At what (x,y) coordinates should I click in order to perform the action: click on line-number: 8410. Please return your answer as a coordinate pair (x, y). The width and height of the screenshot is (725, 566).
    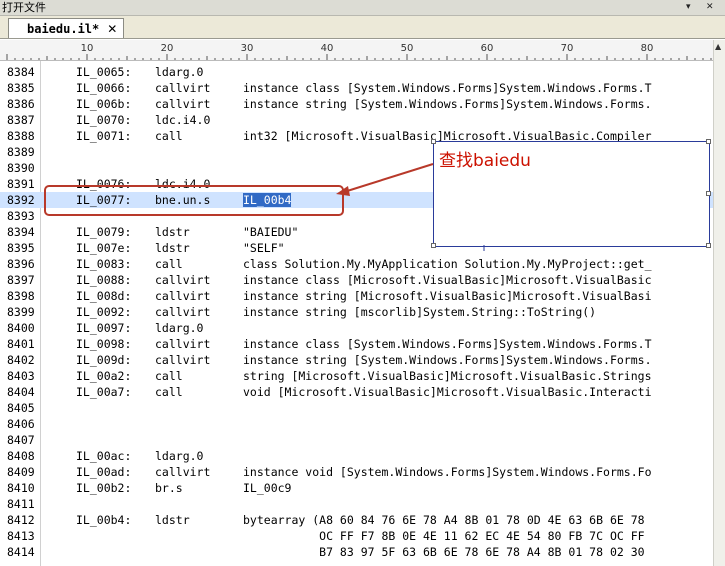
    Looking at the image, I should click on (21, 488).